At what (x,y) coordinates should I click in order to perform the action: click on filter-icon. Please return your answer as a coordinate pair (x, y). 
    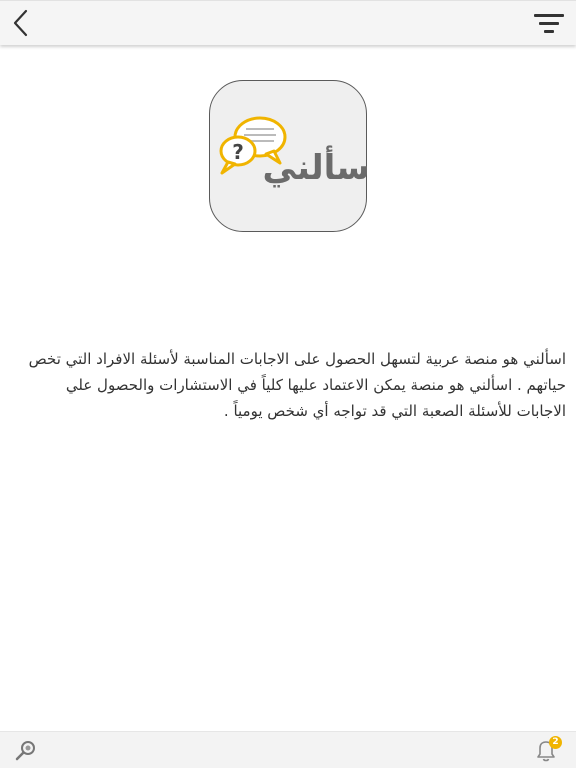
    Looking at the image, I should click on (549, 23).